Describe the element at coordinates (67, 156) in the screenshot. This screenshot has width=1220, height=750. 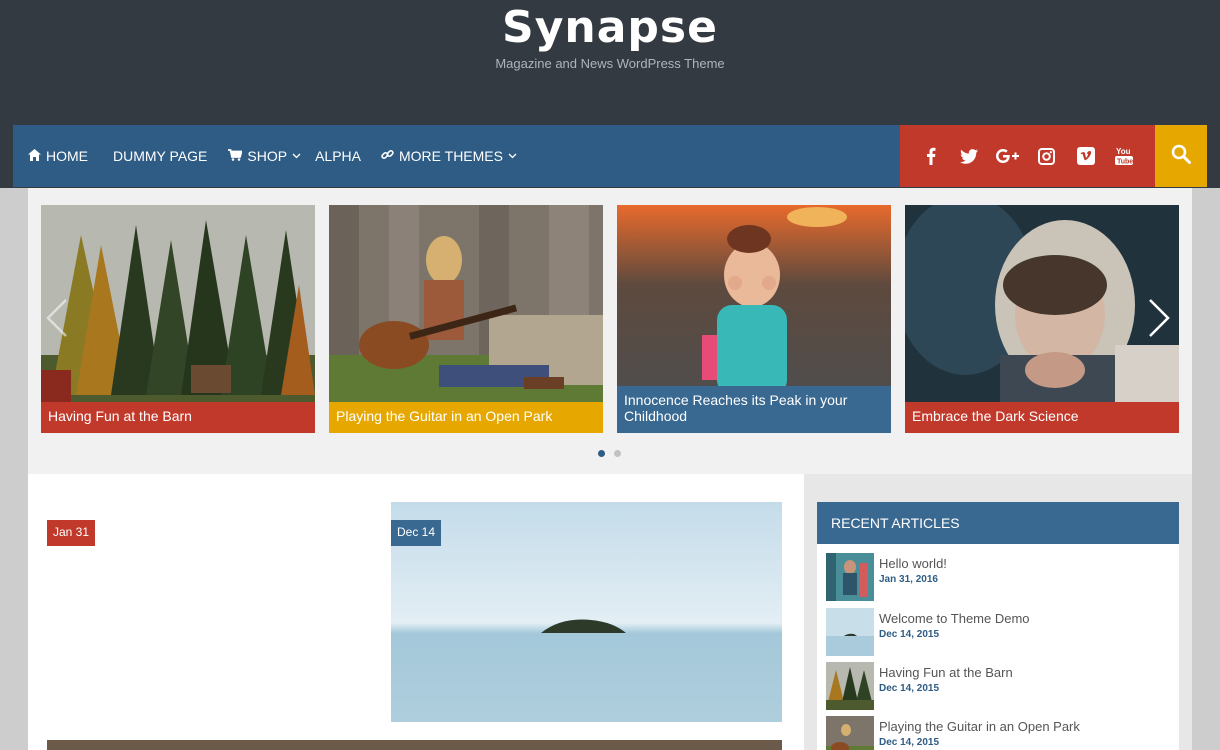
I see `nav-item-label: HOME` at that location.